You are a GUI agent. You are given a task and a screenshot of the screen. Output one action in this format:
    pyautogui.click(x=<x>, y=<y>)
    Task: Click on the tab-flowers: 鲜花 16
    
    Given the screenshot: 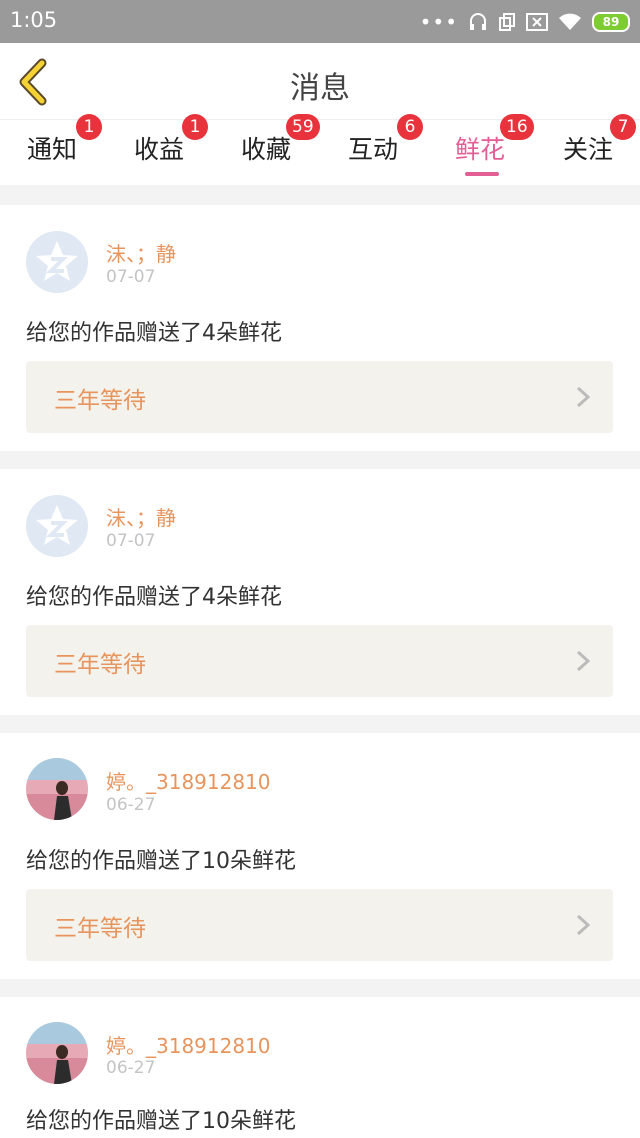 What is the action you would take?
    pyautogui.click(x=482, y=150)
    